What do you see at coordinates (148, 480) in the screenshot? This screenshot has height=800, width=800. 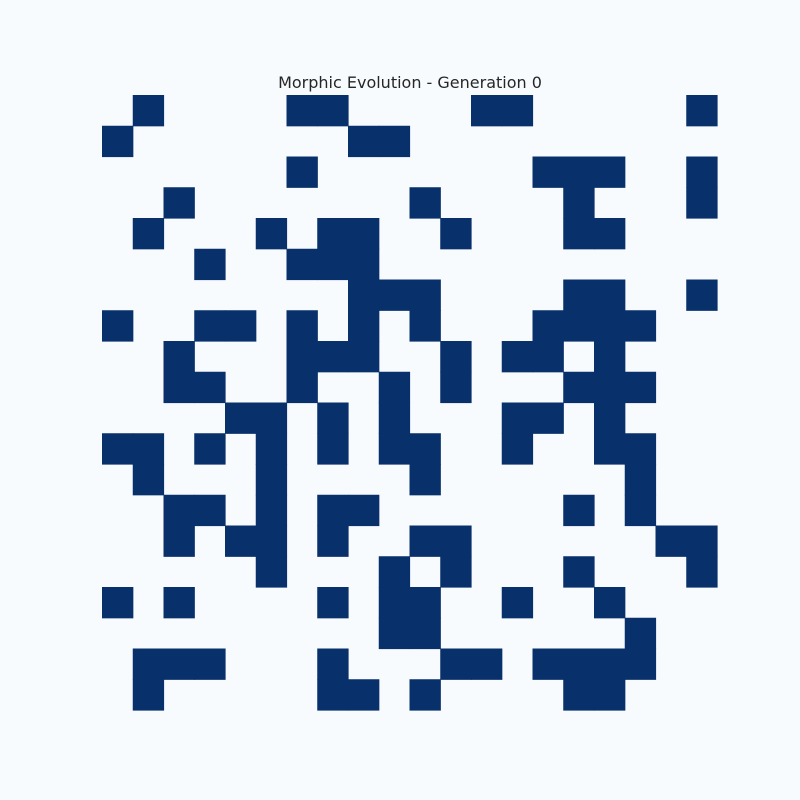 I see `cell-r12-c1` at bounding box center [148, 480].